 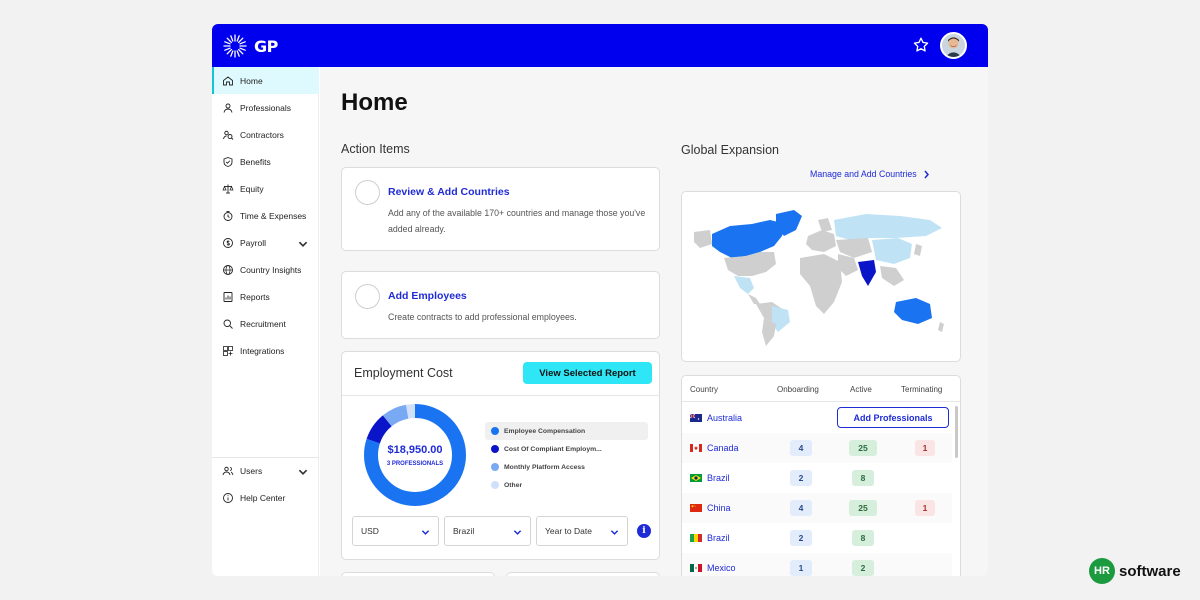 I want to click on action-title: Review & Add Countries, so click(x=449, y=192).